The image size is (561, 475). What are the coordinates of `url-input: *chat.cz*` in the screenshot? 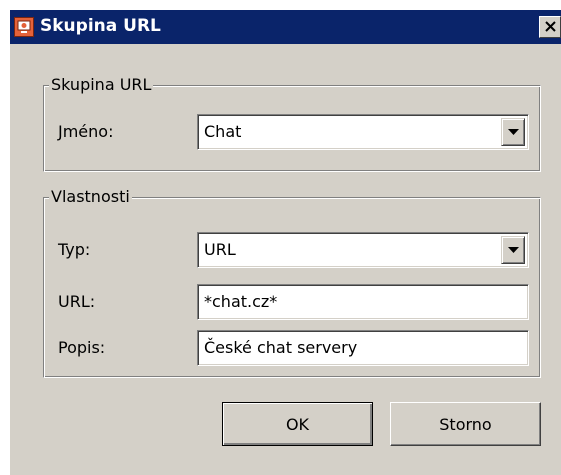 It's located at (363, 302).